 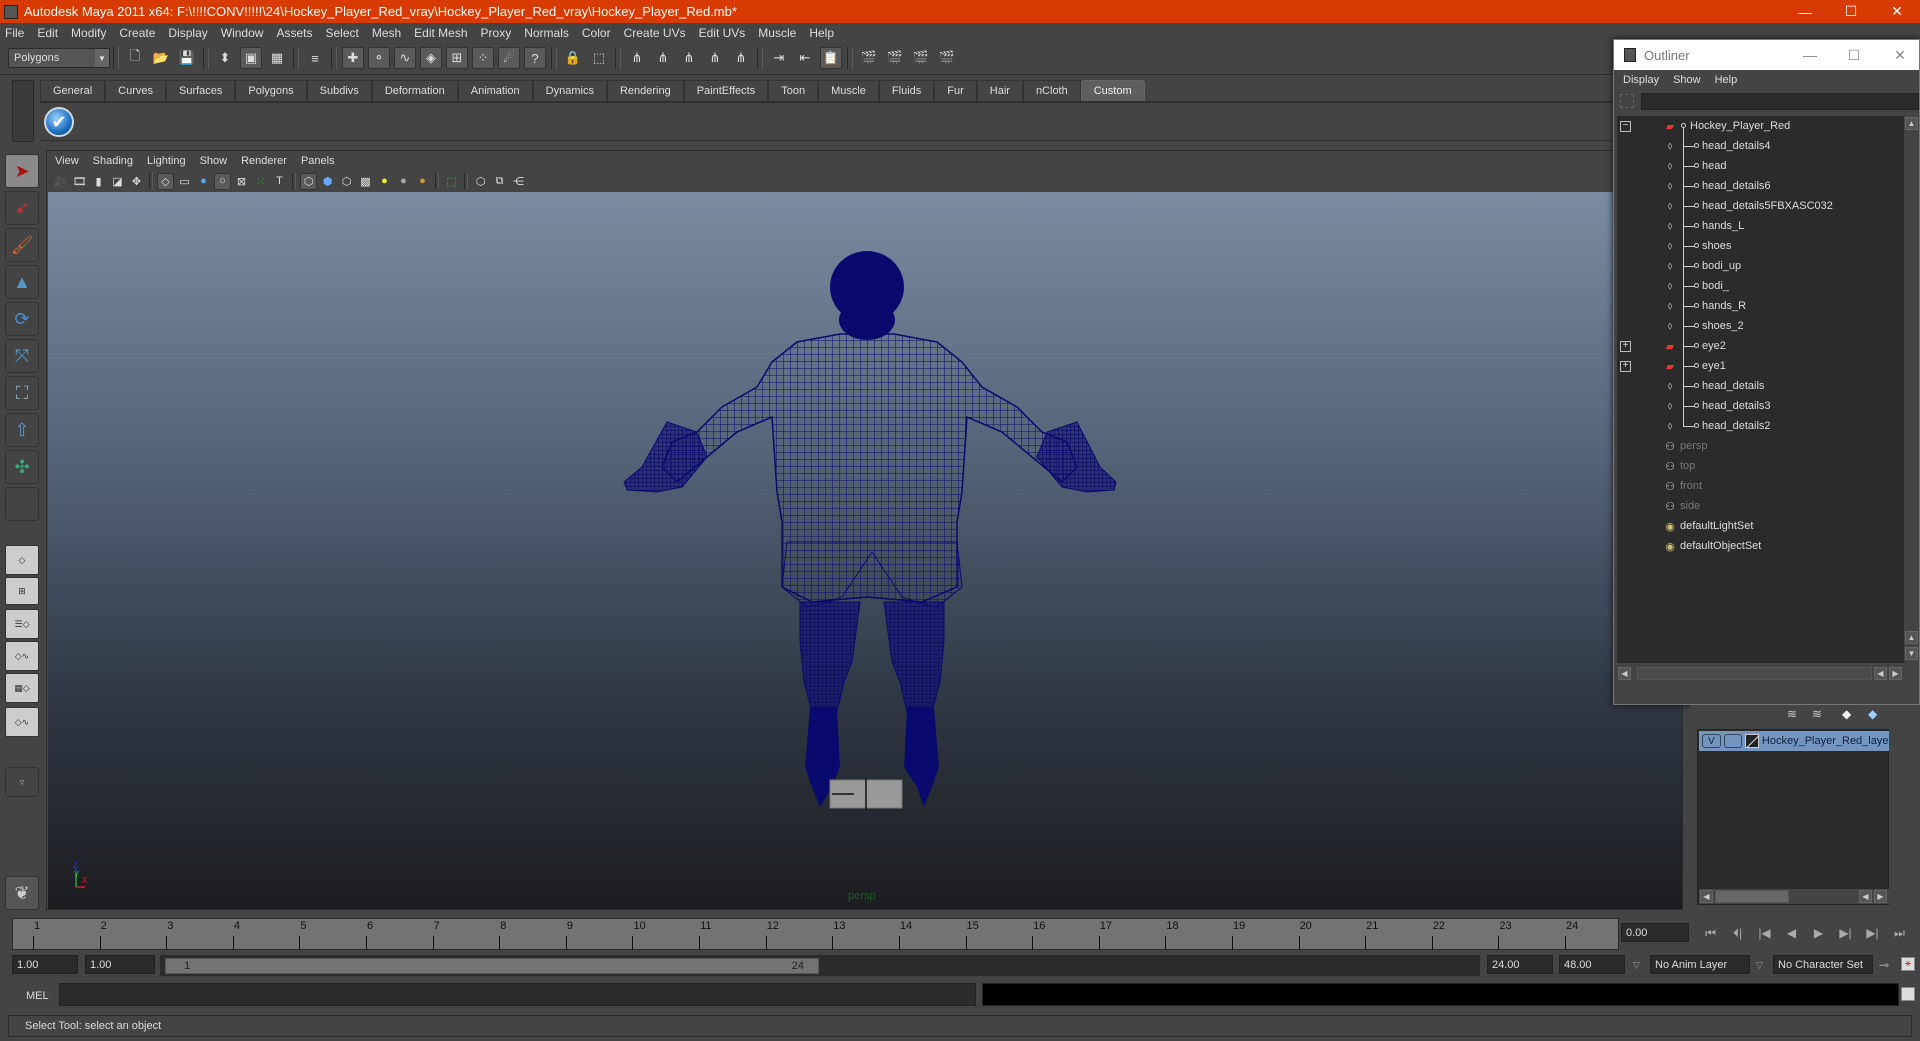 What do you see at coordinates (457, 58) in the screenshot?
I see `select-deformations-icon: ⊞` at bounding box center [457, 58].